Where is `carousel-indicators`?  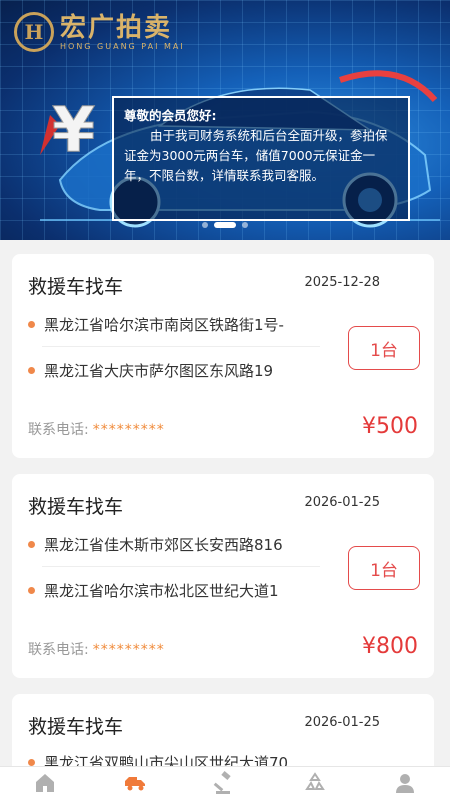
carousel-indicators is located at coordinates (225, 225).